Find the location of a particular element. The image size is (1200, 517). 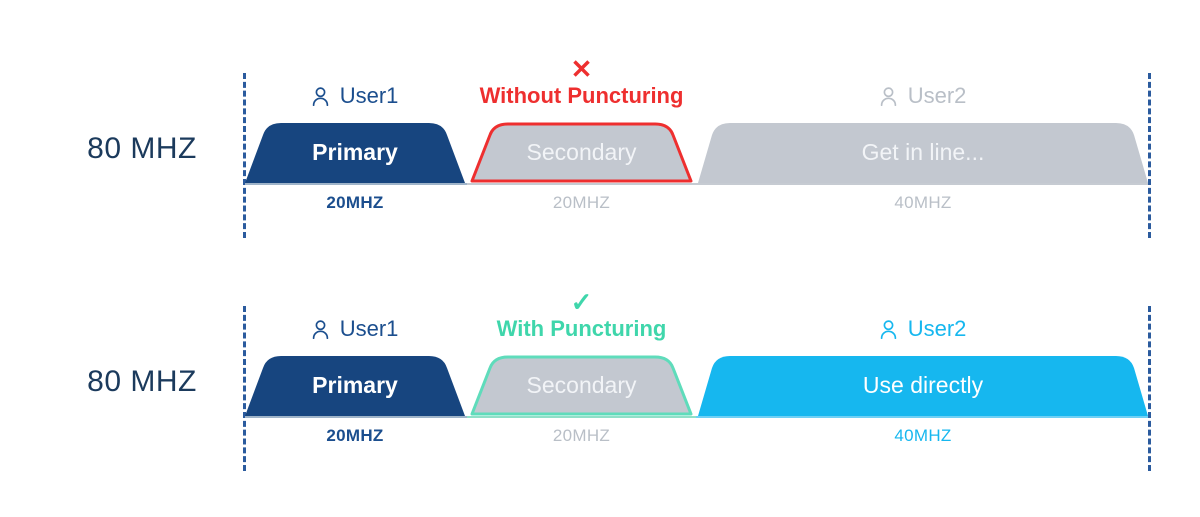

channel-primary-user-label-row1: User1 is located at coordinates (369, 95).